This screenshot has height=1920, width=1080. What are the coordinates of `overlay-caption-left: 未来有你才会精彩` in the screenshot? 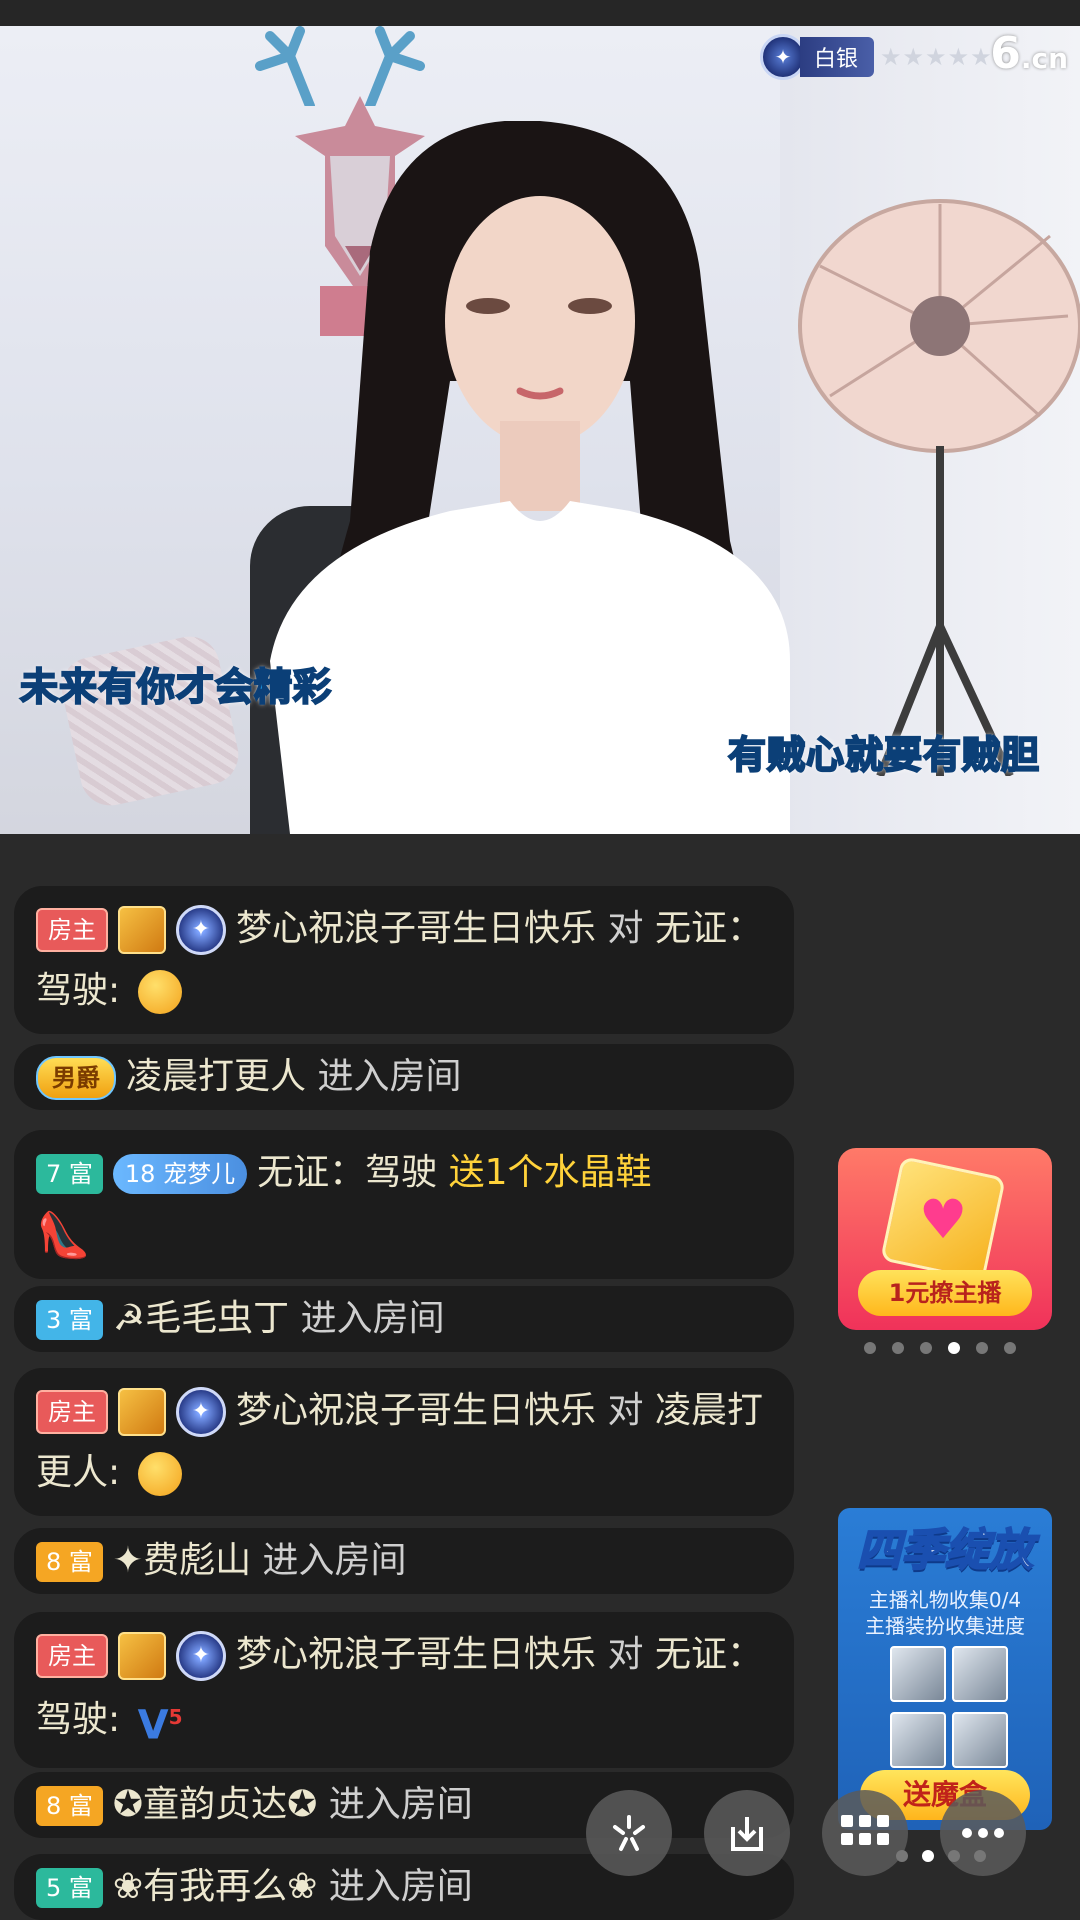 It's located at (176, 687).